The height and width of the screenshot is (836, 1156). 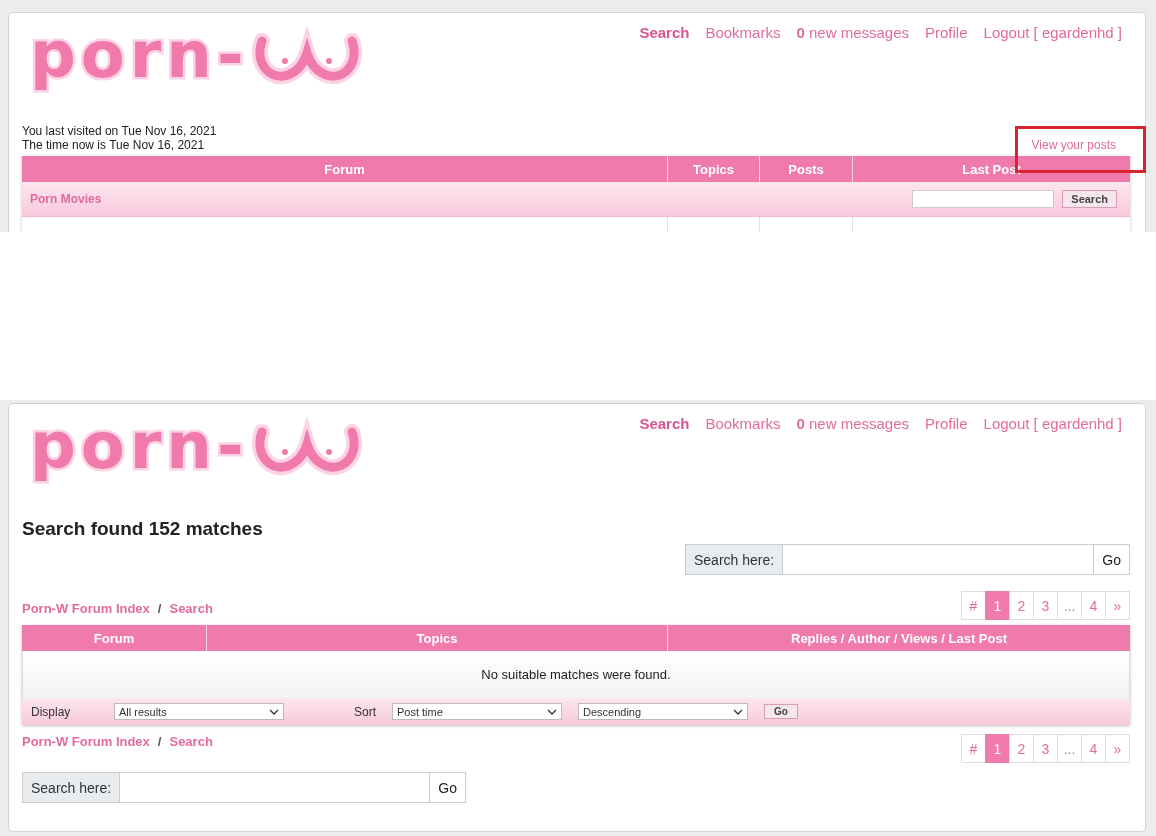 What do you see at coordinates (983, 199) in the screenshot?
I see `search-field` at bounding box center [983, 199].